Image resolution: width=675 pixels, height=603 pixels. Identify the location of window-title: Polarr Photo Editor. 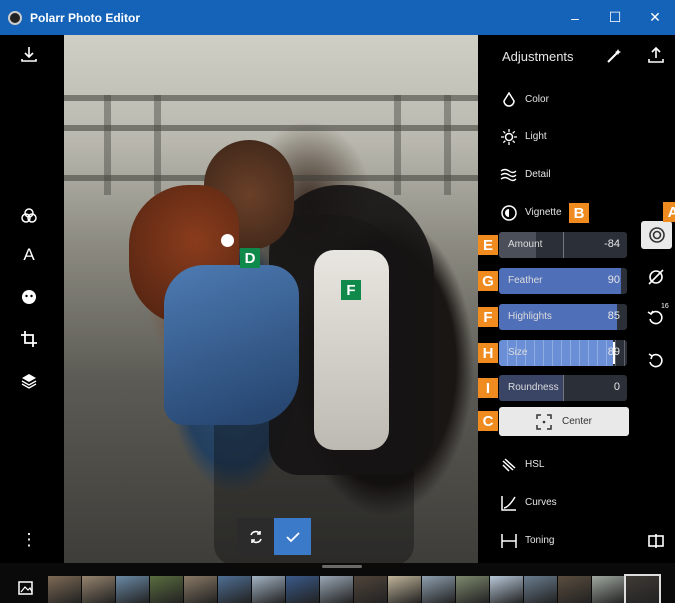
(85, 17).